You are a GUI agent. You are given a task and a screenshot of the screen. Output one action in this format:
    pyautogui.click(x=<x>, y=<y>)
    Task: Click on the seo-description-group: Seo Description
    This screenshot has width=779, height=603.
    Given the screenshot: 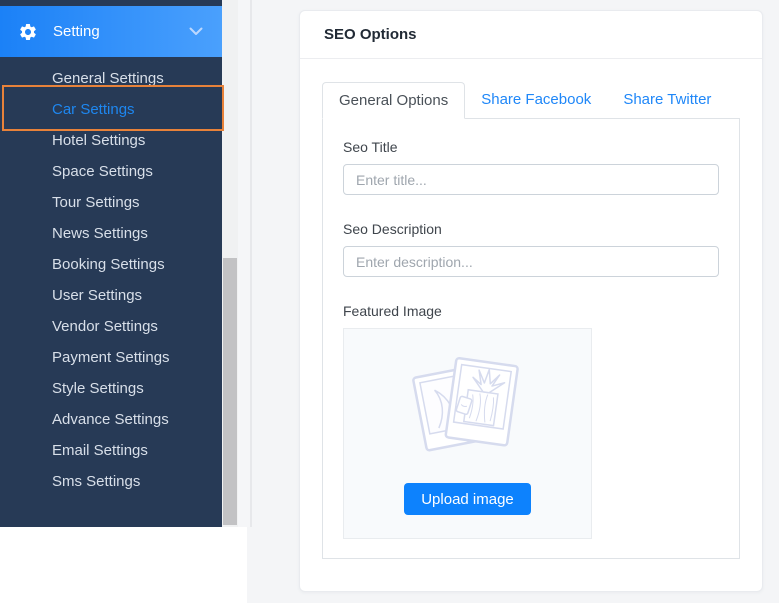 What is the action you would take?
    pyautogui.click(x=531, y=249)
    